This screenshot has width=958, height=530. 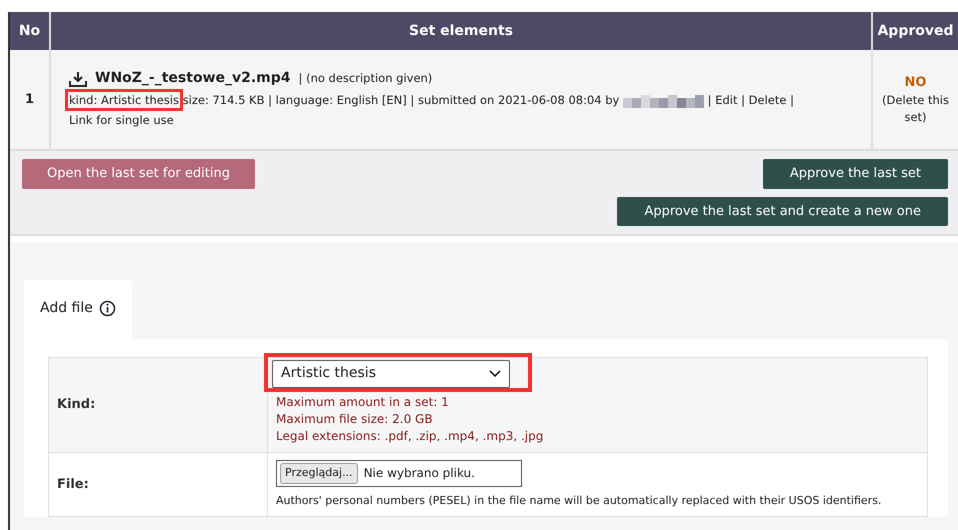 I want to click on field-note: Maximum amount in a set: 1, so click(x=363, y=402).